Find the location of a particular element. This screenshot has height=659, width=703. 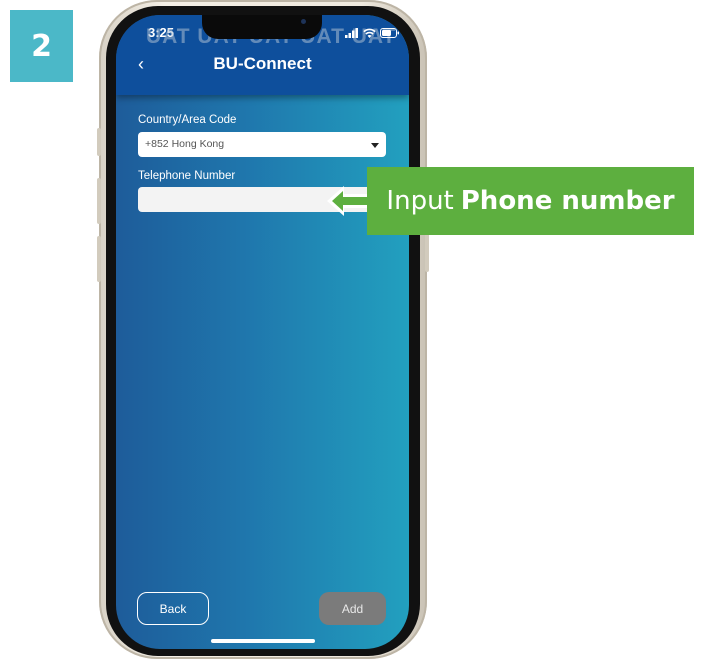

app-header: 3:25 UAT UAT UAT UAT UAT ‹ BU is located at coordinates (262, 55).